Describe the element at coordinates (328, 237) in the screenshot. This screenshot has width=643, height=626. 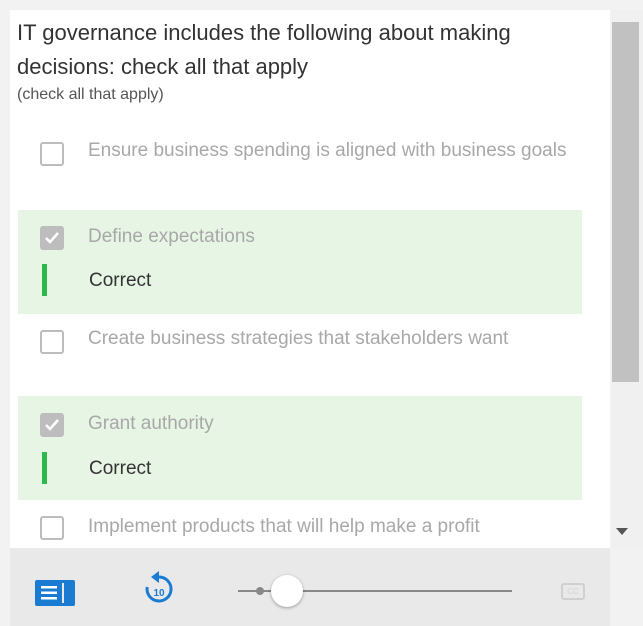
I see `option-2-label: Define expectations` at that location.